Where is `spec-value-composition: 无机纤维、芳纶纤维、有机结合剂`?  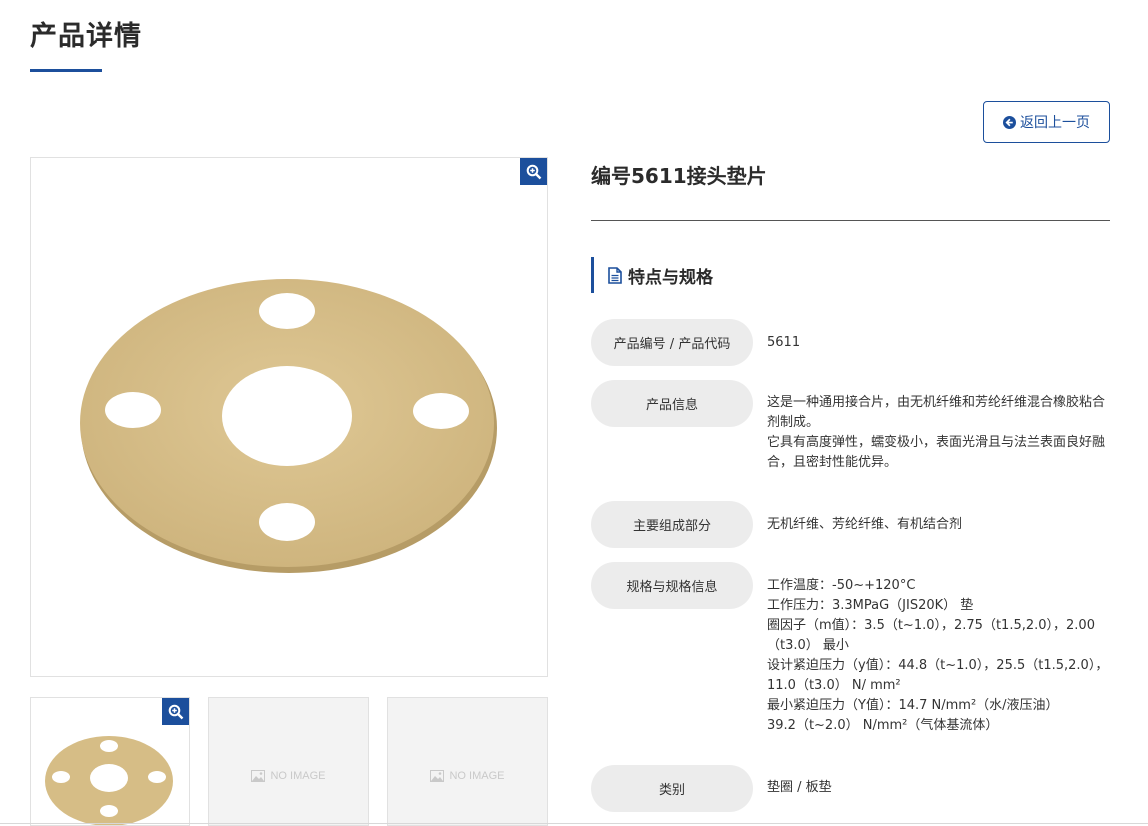 spec-value-composition: 无机纤维、芳纶纤维、有机结合剂 is located at coordinates (939, 525).